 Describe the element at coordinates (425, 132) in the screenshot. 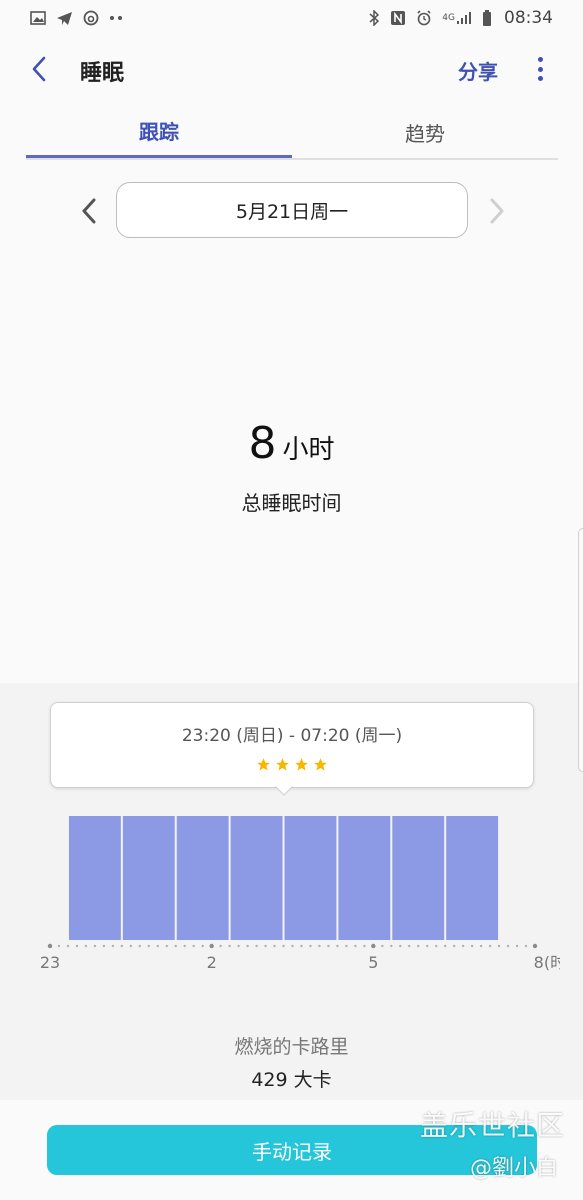

I see `tab-trends: 趋势` at that location.